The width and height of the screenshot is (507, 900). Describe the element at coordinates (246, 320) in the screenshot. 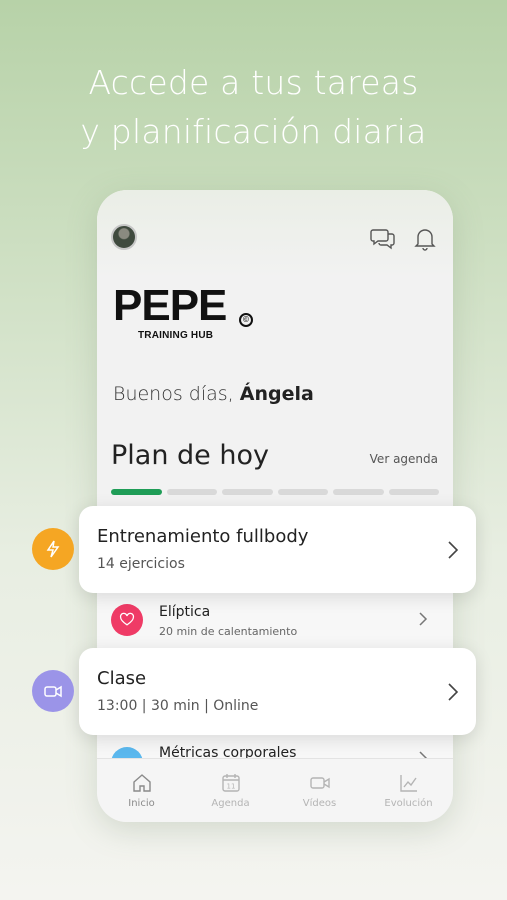

I see `logo-registered-mark: ©` at that location.